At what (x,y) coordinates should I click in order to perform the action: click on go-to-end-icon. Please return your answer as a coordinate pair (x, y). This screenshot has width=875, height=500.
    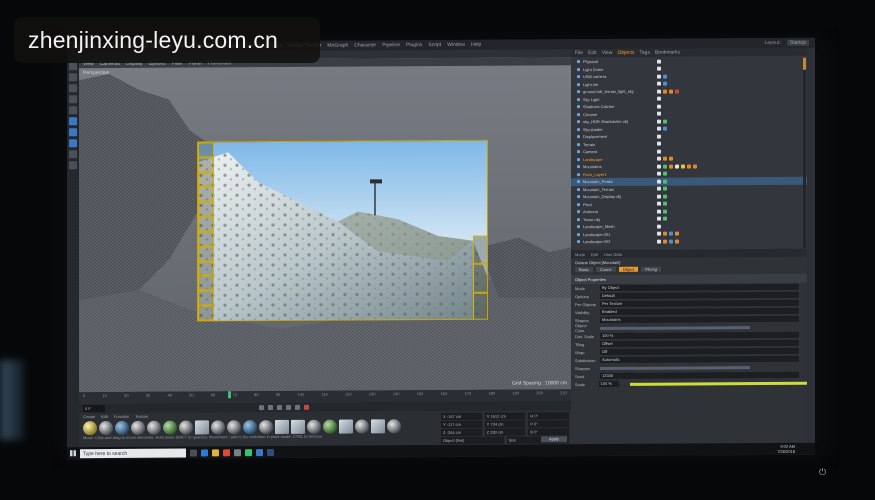
    Looking at the image, I should click on (297, 407).